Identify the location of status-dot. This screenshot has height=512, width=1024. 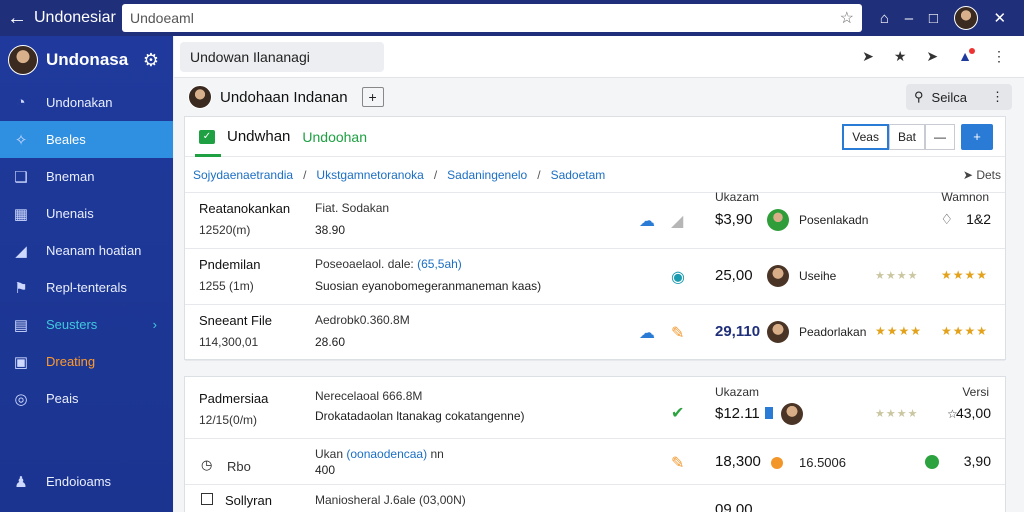
(777, 463).